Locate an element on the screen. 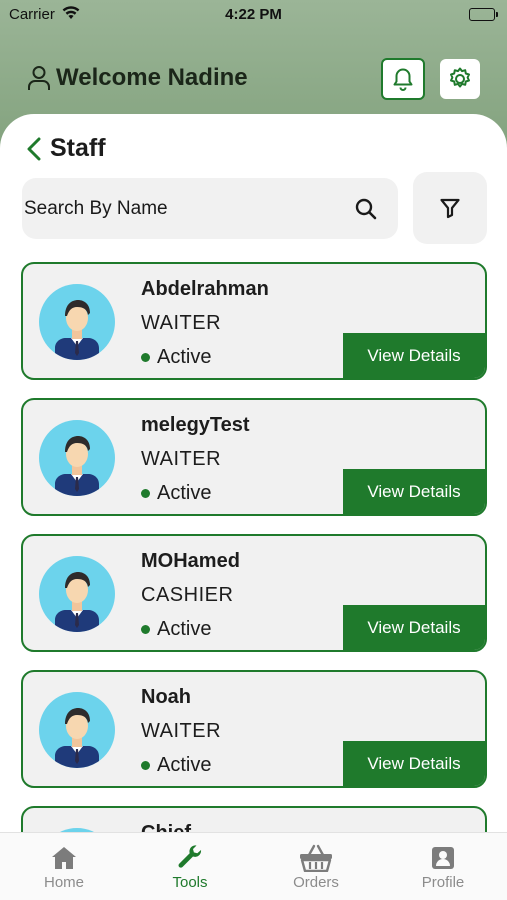 The image size is (507, 900). tab-tools: Tools is located at coordinates (190, 866).